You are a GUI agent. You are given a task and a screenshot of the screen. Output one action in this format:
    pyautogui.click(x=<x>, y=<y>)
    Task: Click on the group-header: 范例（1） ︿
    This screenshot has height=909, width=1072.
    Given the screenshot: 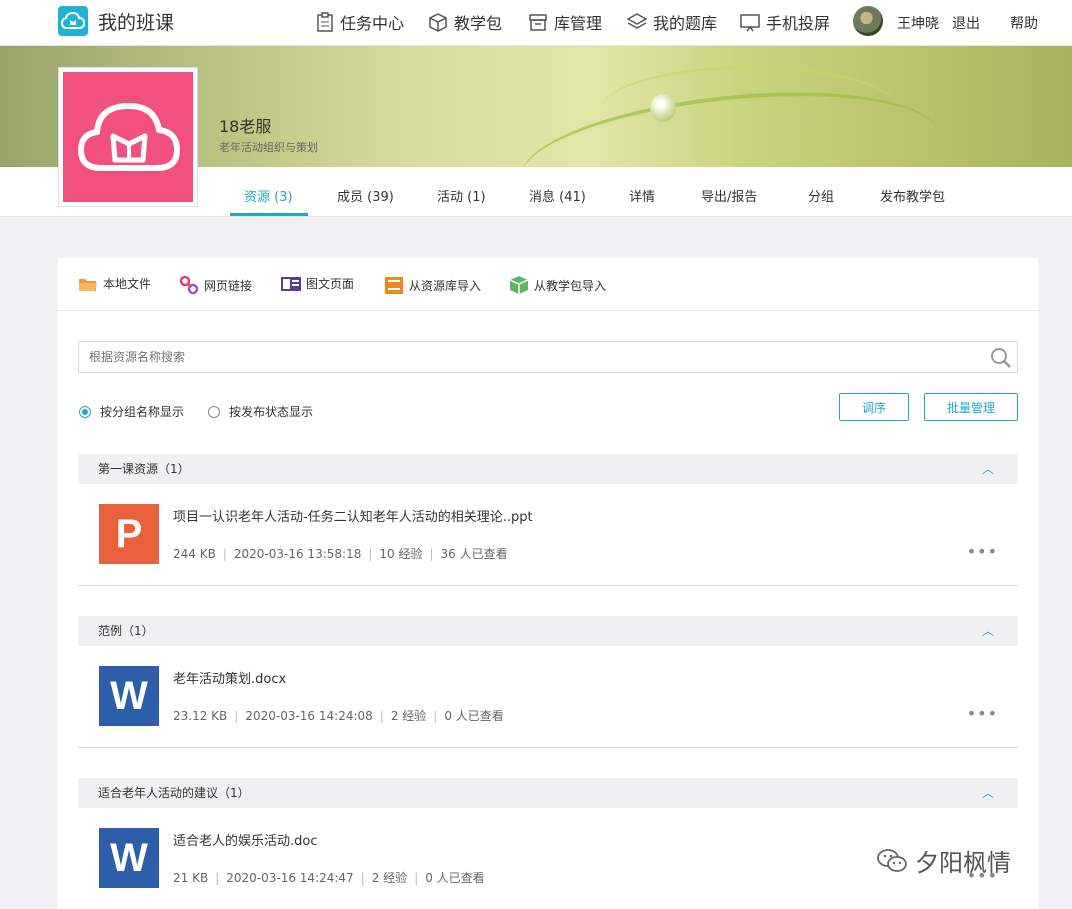 What is the action you would take?
    pyautogui.click(x=548, y=631)
    